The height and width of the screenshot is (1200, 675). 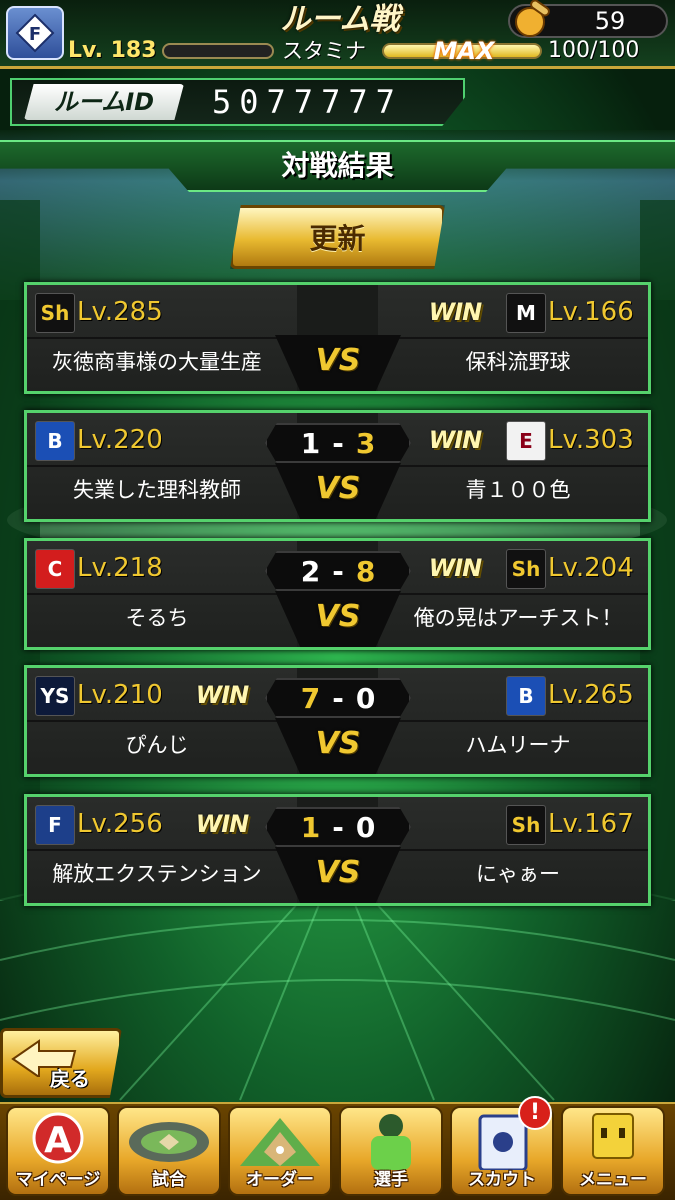 I want to click on svg-text: A, so click(x=58, y=1140).